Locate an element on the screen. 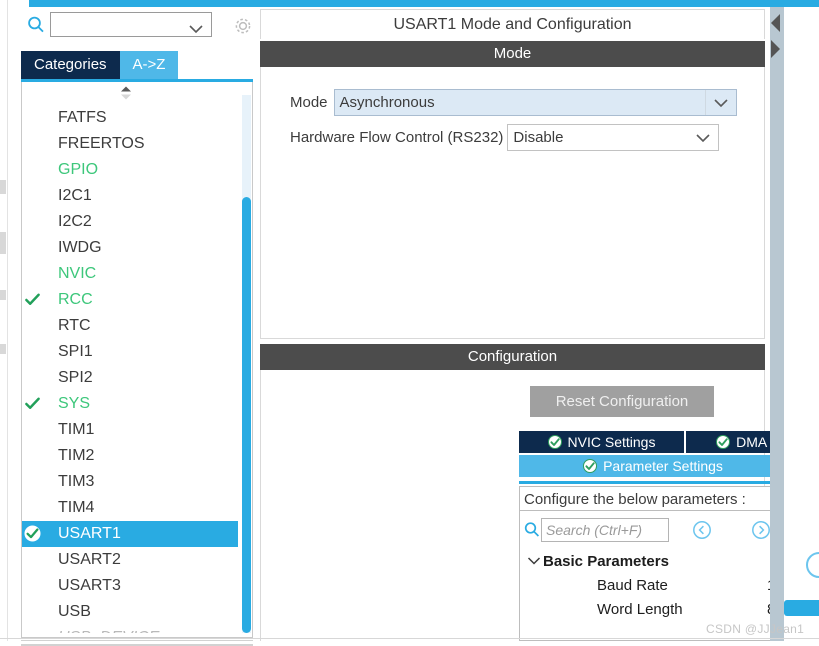 This screenshot has height=646, width=819. sidebar-item-nvic: NVIC is located at coordinates (130, 274).